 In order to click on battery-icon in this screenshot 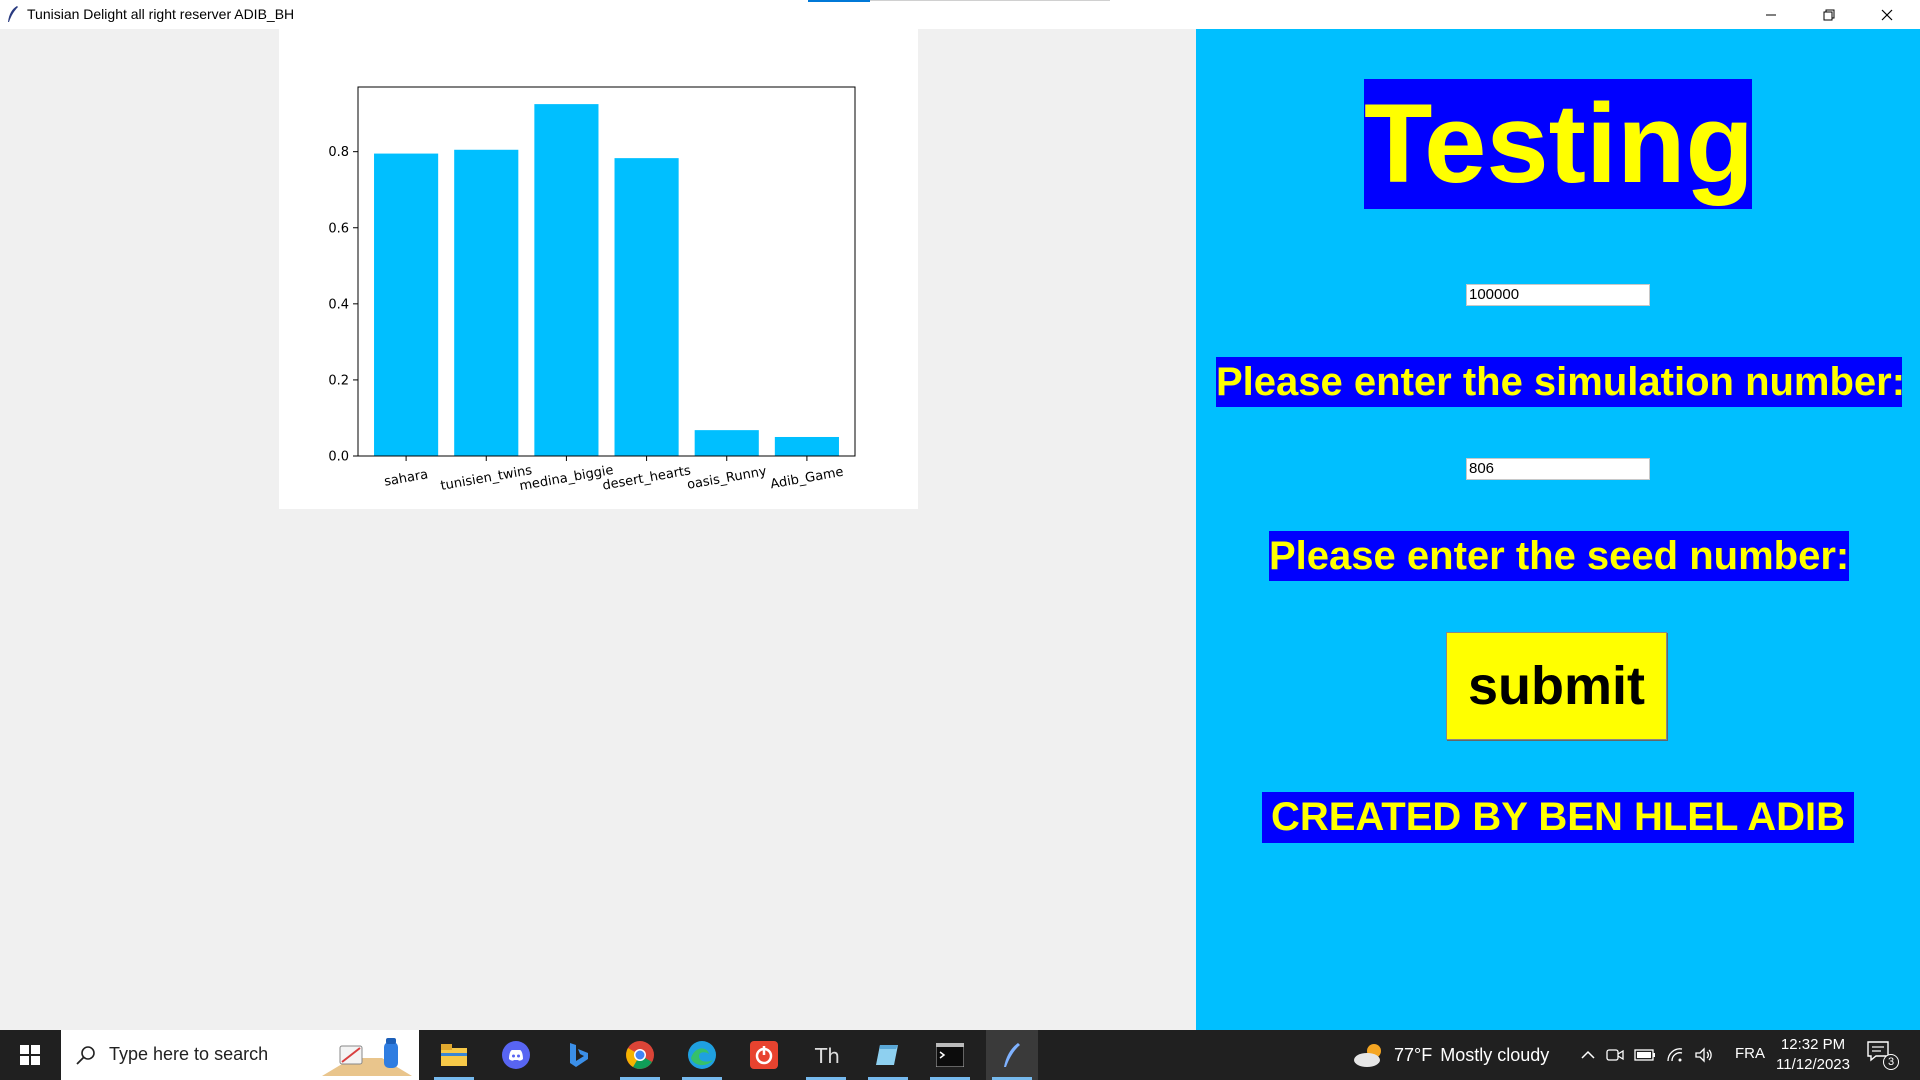, I will do `click(1645, 1055)`.